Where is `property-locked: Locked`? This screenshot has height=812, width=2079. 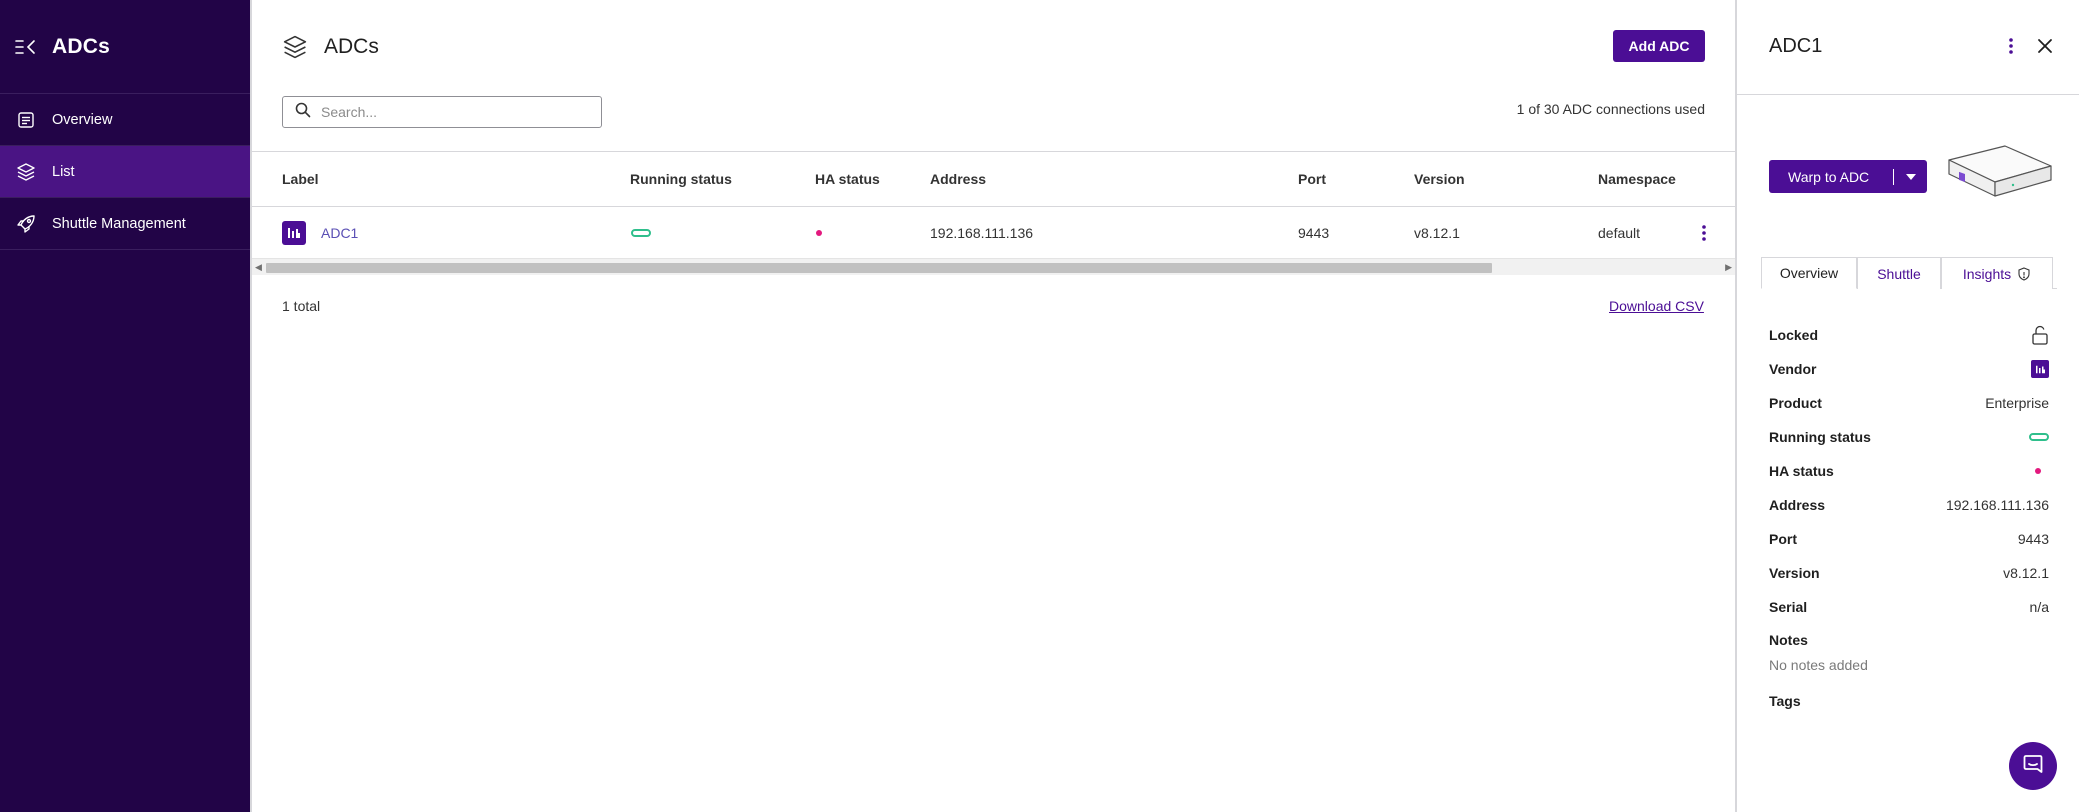
property-locked: Locked is located at coordinates (1909, 335).